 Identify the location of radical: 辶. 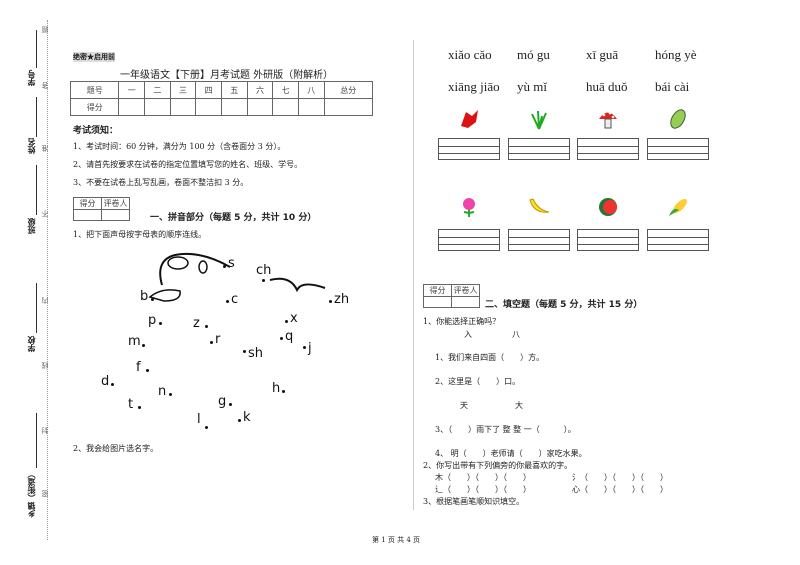
(439, 489).